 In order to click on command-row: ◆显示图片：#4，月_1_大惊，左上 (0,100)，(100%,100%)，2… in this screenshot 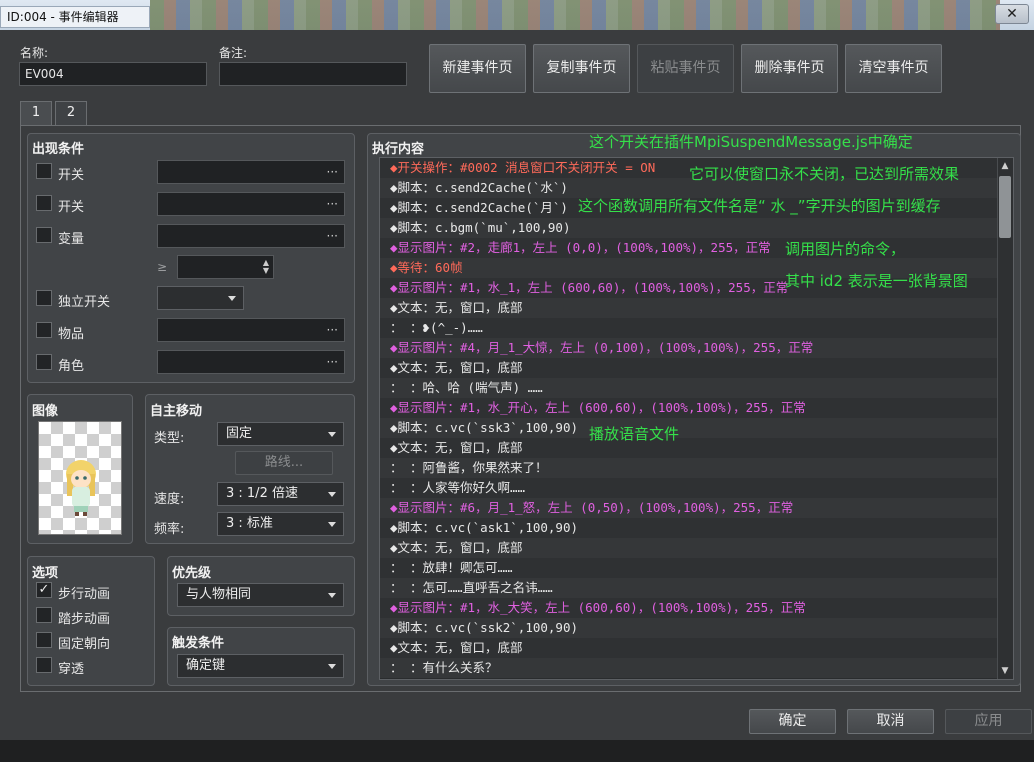, I will do `click(689, 348)`.